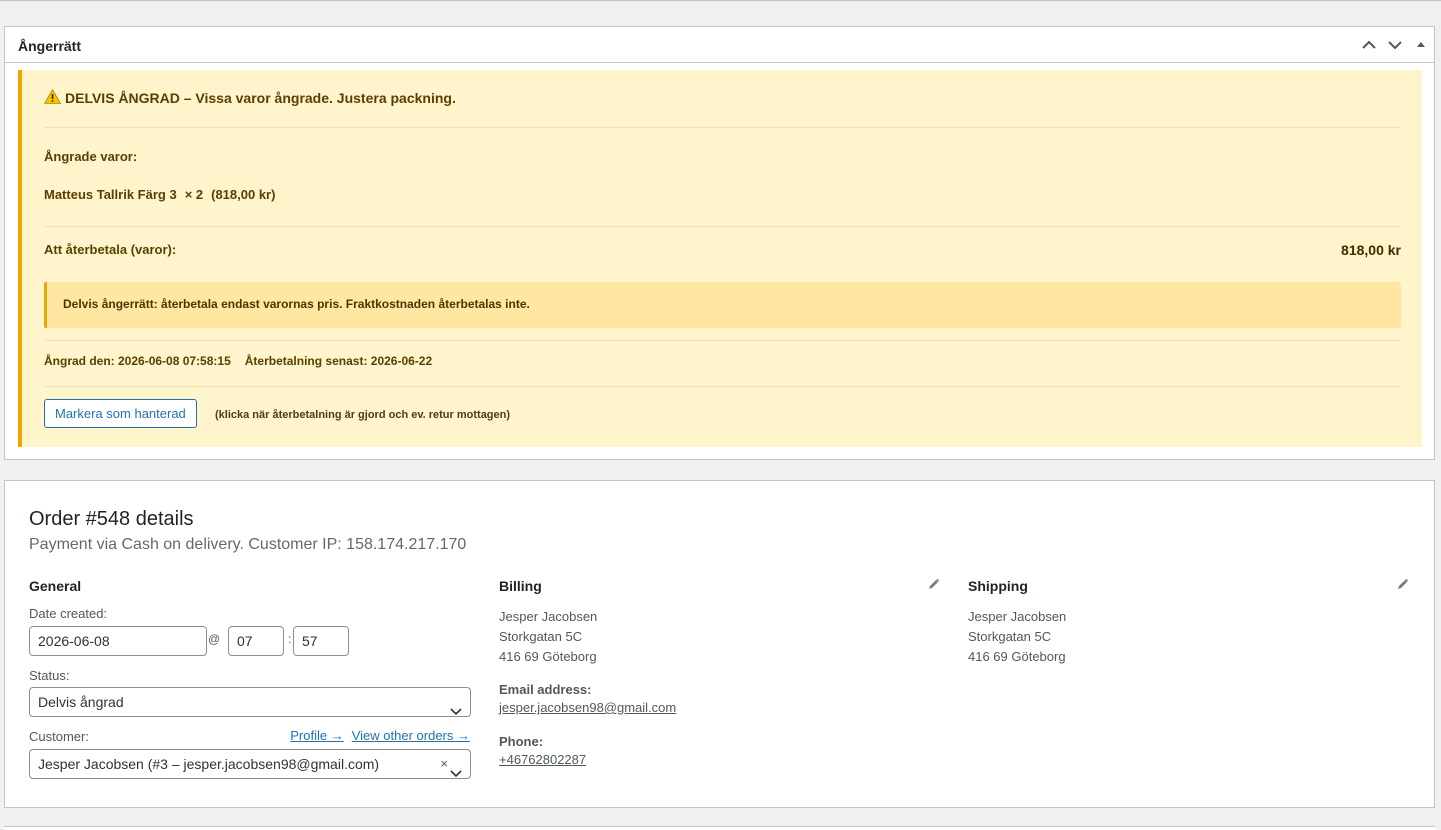  I want to click on email-label: Email address:, so click(545, 689).